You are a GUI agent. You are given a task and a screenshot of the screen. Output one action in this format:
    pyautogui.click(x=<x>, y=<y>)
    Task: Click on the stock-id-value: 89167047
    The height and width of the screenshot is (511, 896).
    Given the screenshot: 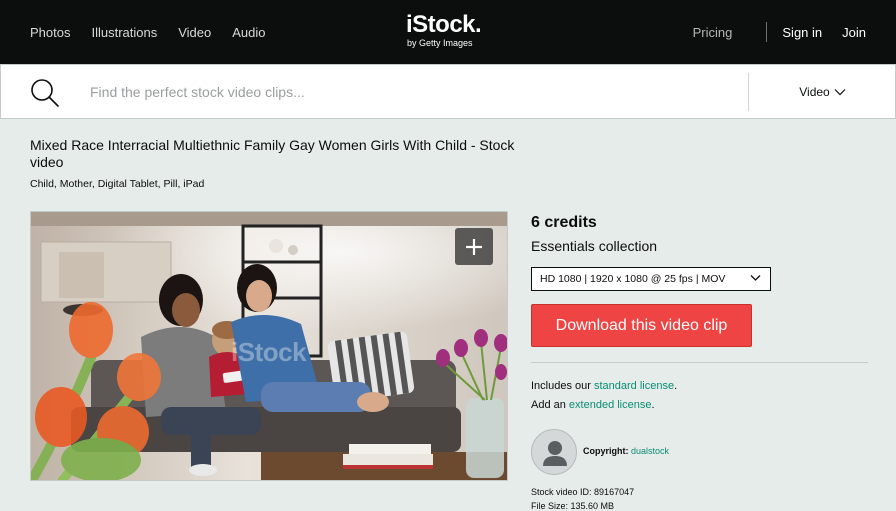 What is the action you would take?
    pyautogui.click(x=614, y=492)
    